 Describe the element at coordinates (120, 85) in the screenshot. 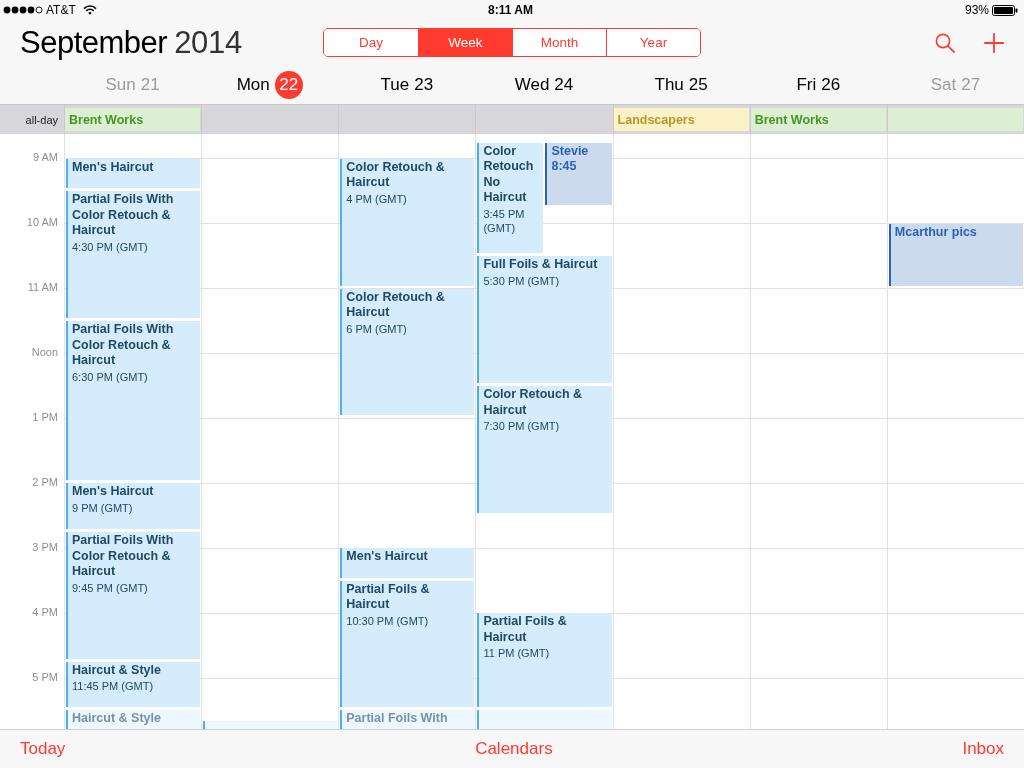

I see `weekday-label: Sun` at that location.